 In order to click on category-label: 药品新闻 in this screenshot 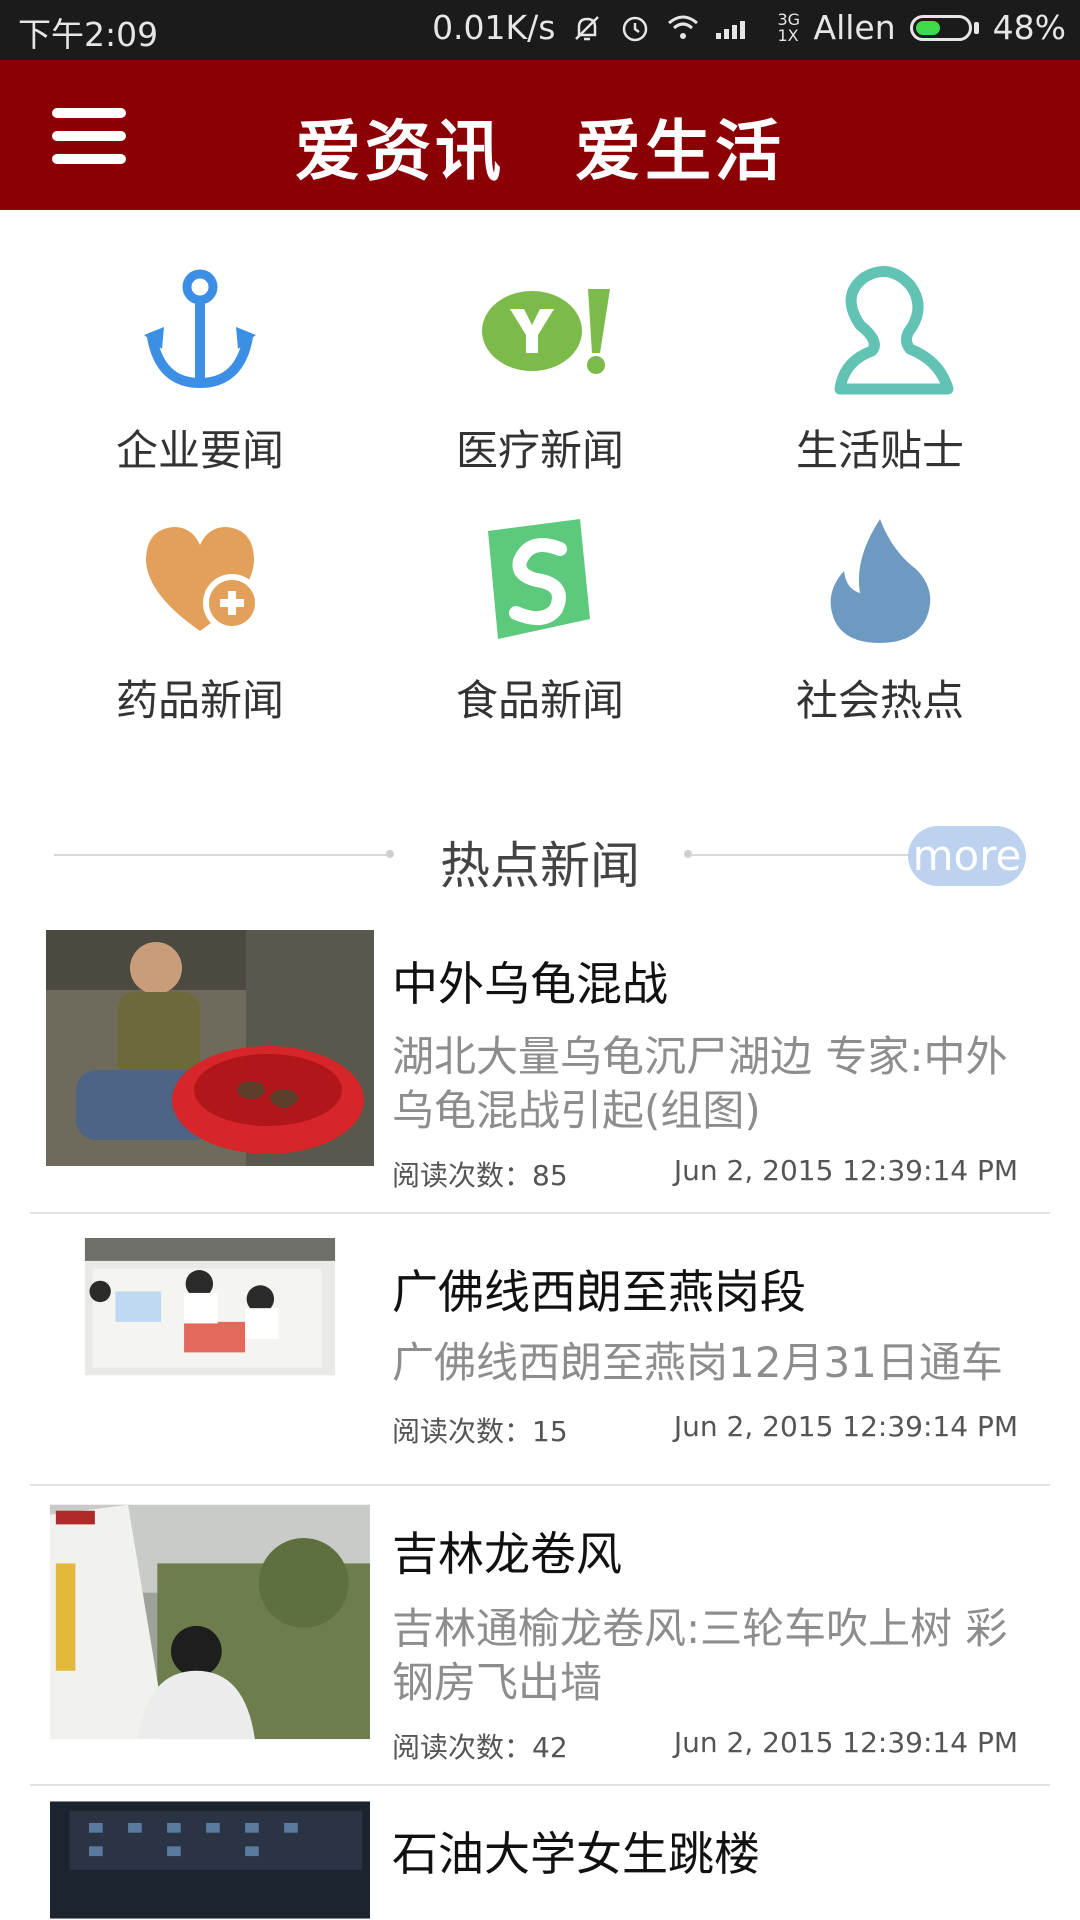, I will do `click(199, 700)`.